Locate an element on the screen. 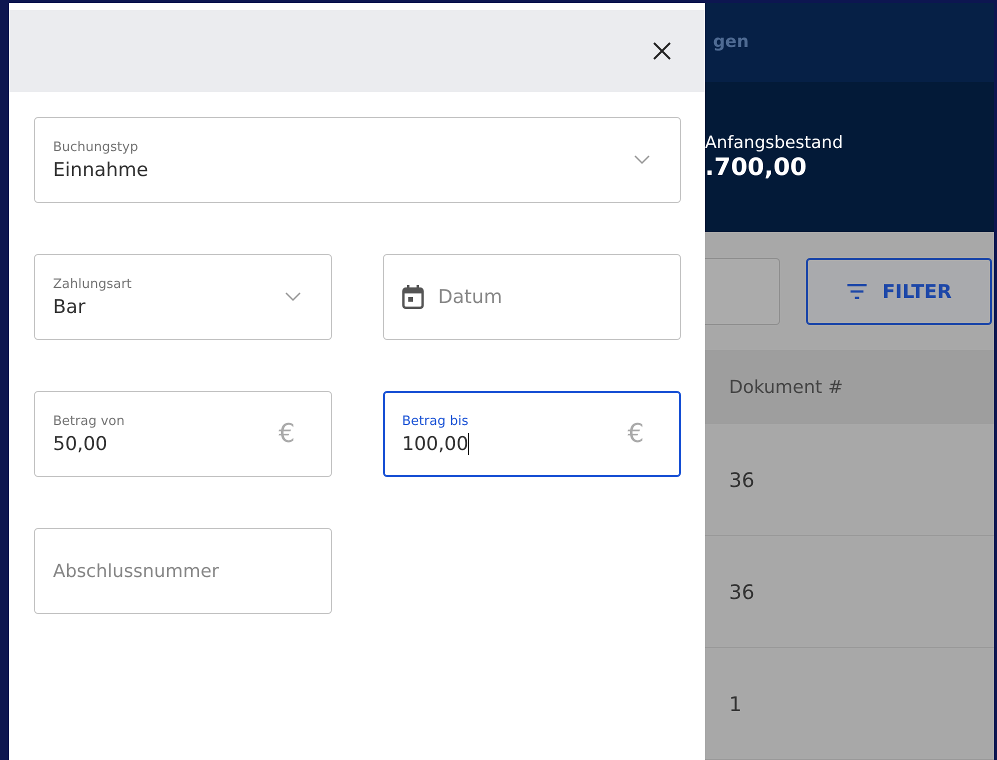 The width and height of the screenshot is (997, 760). amount-field: Betrag bis 100,00 € is located at coordinates (532, 434).